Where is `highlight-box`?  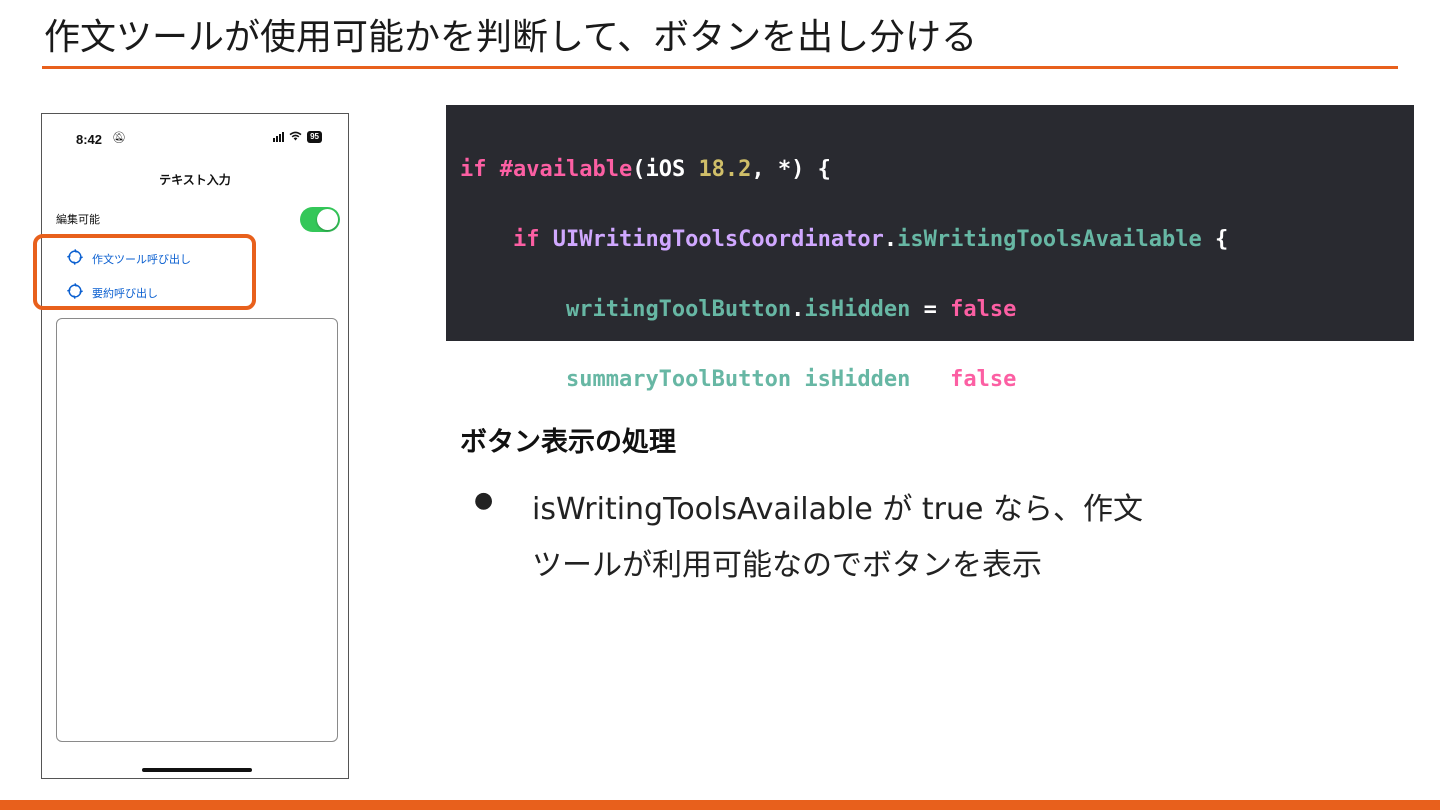 highlight-box is located at coordinates (144, 272).